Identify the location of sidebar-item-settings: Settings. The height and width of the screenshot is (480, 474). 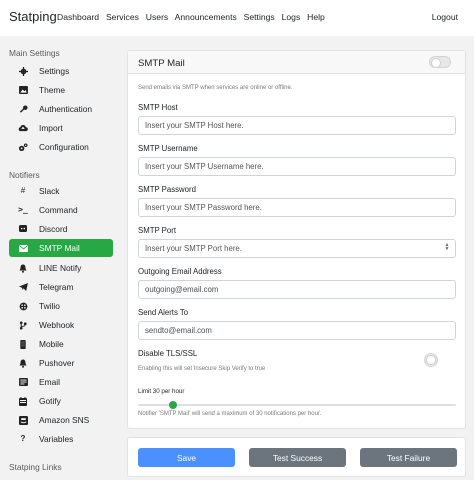
(61, 71).